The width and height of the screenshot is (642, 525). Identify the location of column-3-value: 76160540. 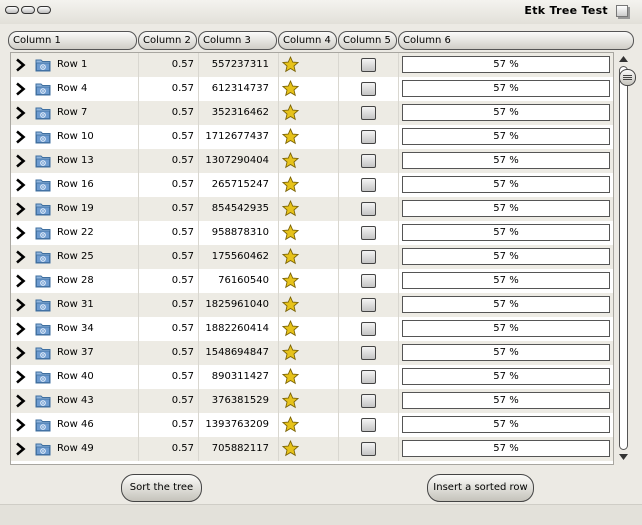
(243, 280).